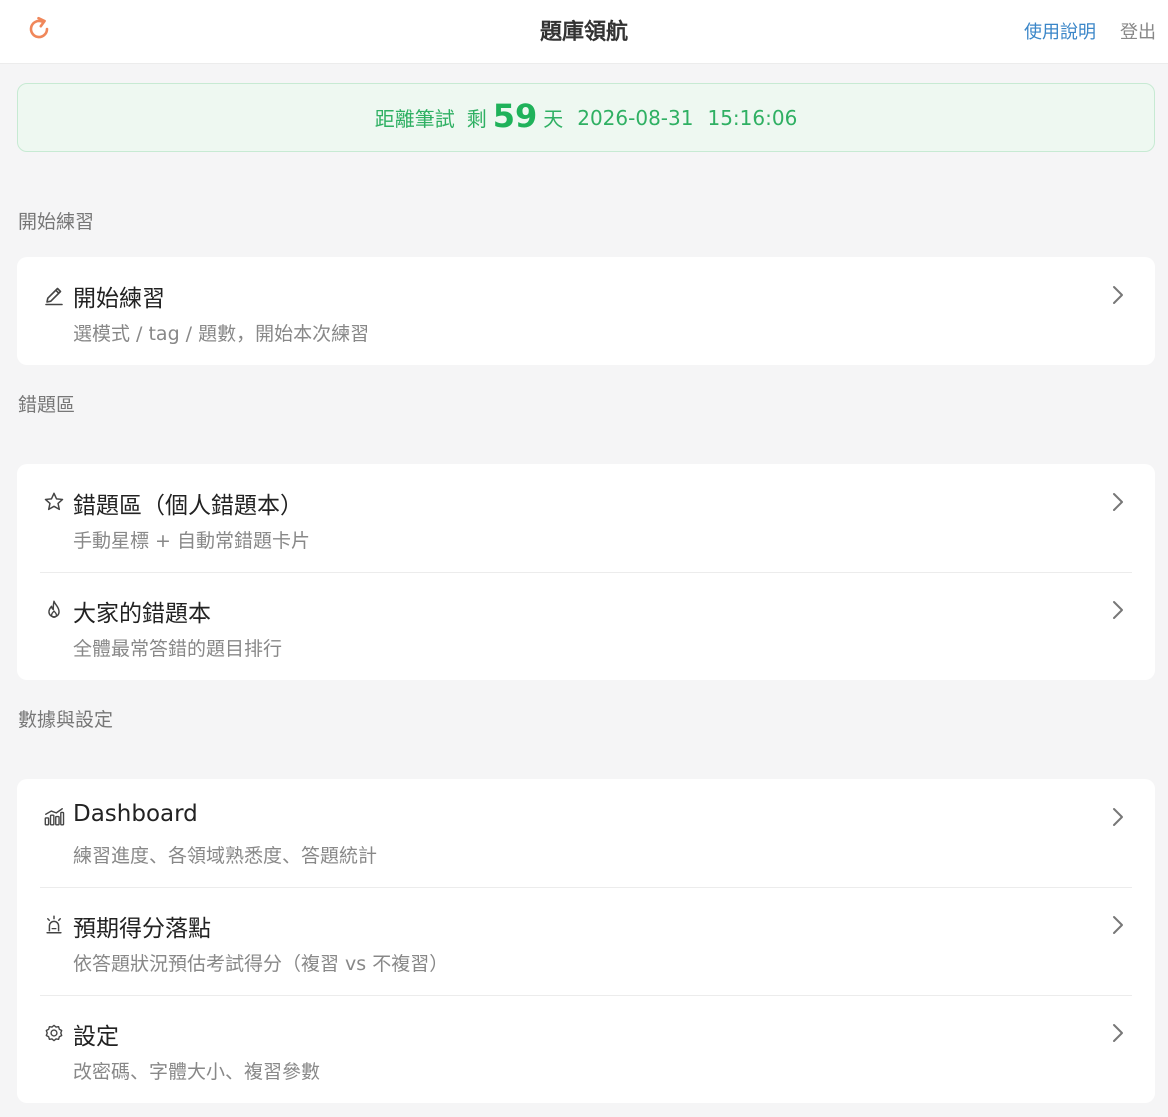  Describe the element at coordinates (119, 299) in the screenshot. I see `item-title: 開始練習` at that location.